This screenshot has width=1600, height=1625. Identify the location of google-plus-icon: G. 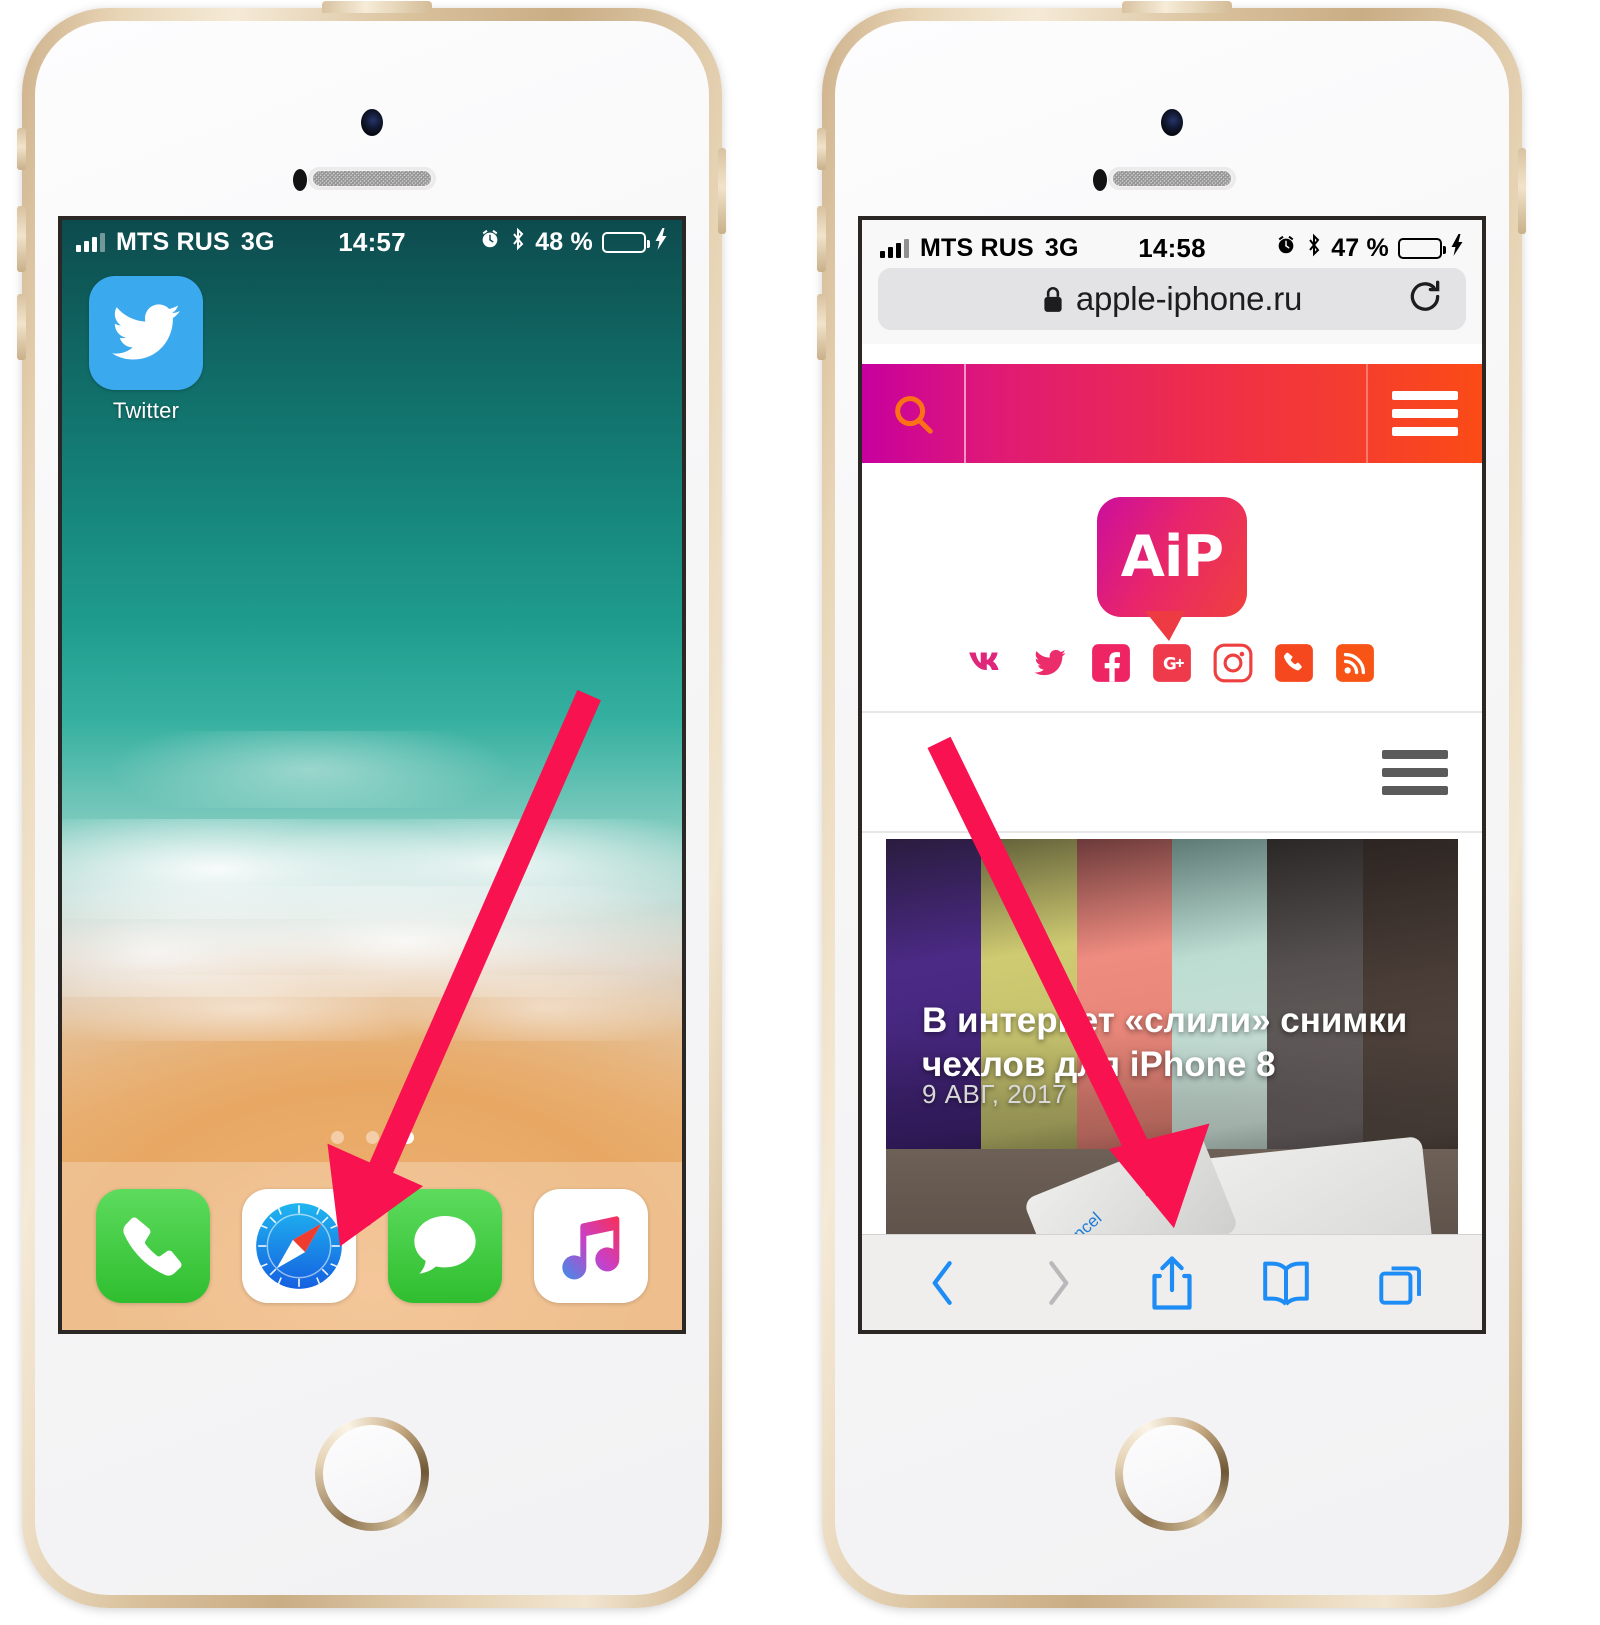
(1172, 663).